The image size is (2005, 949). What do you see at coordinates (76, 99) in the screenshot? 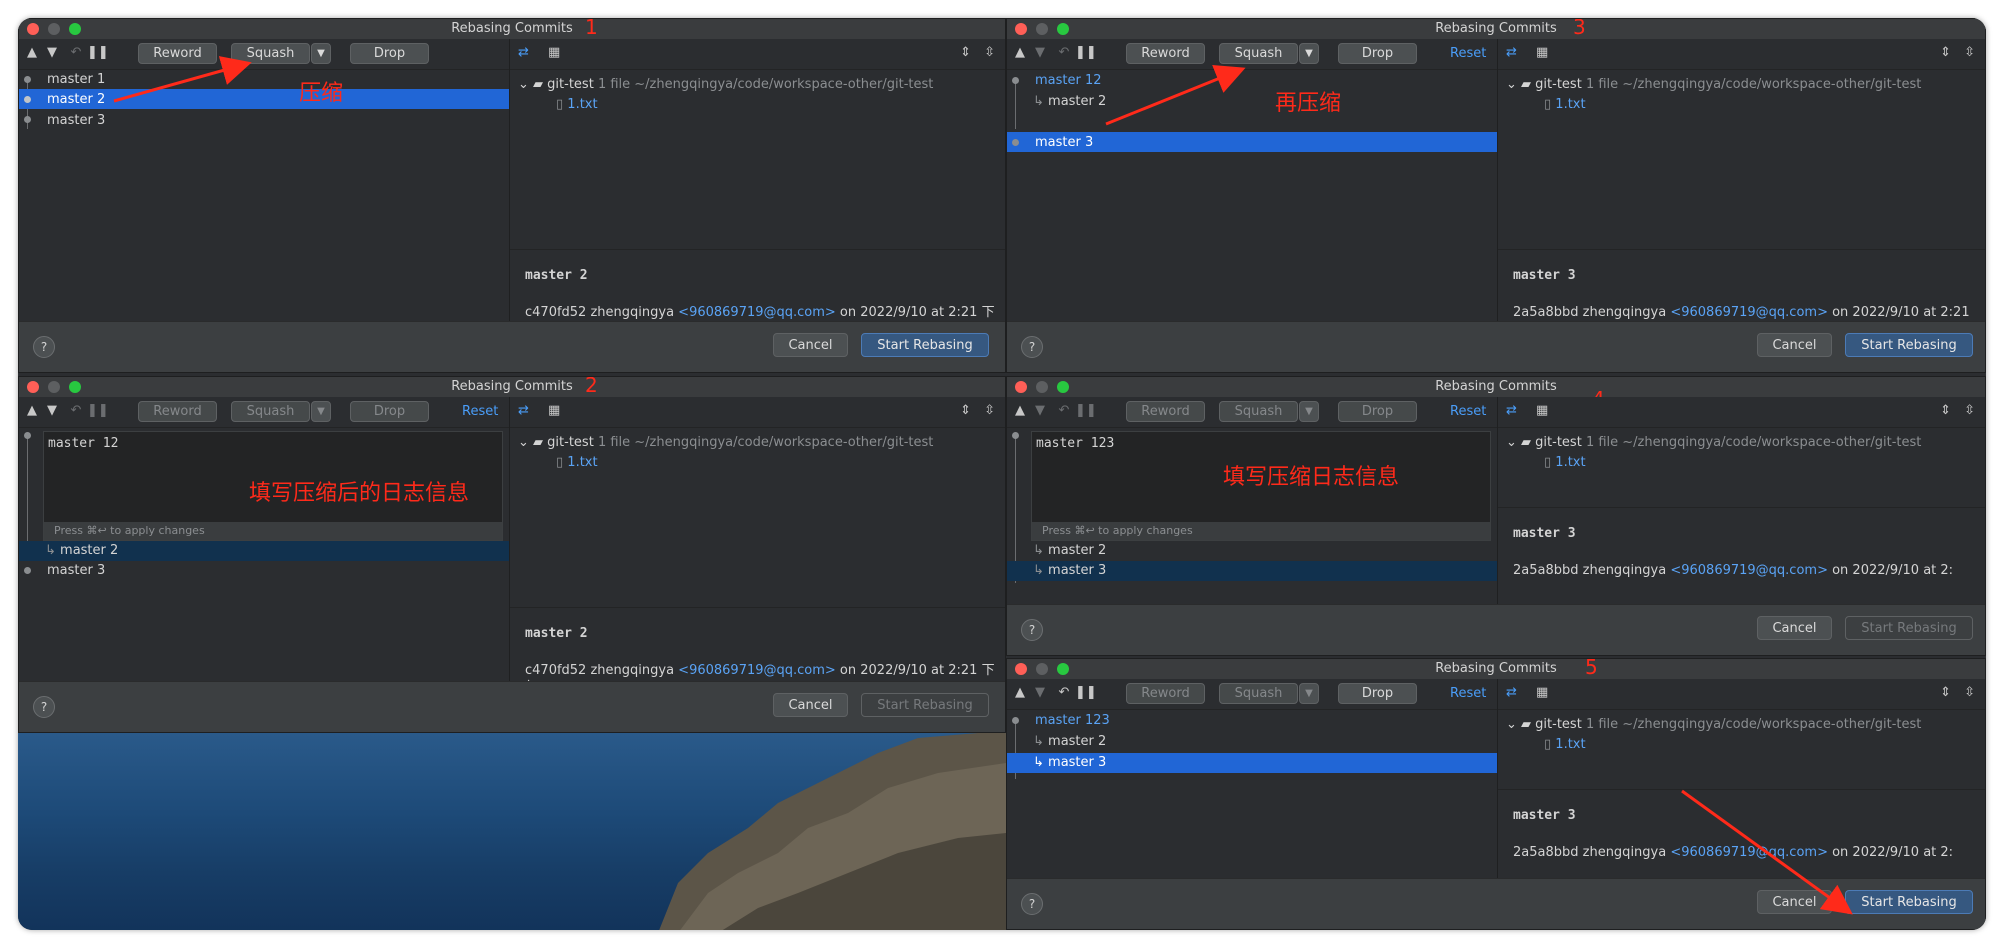
I see `commit-item: master 2` at bounding box center [76, 99].